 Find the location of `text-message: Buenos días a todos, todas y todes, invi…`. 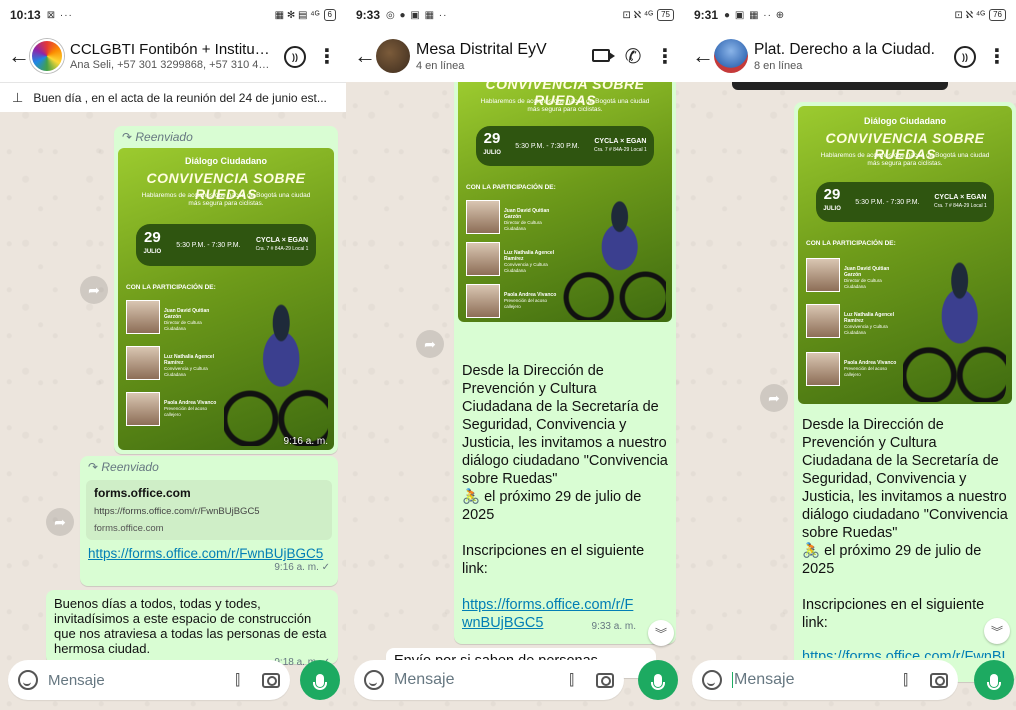

text-message: Buenos días a todos, todas y todes, invi… is located at coordinates (192, 629).